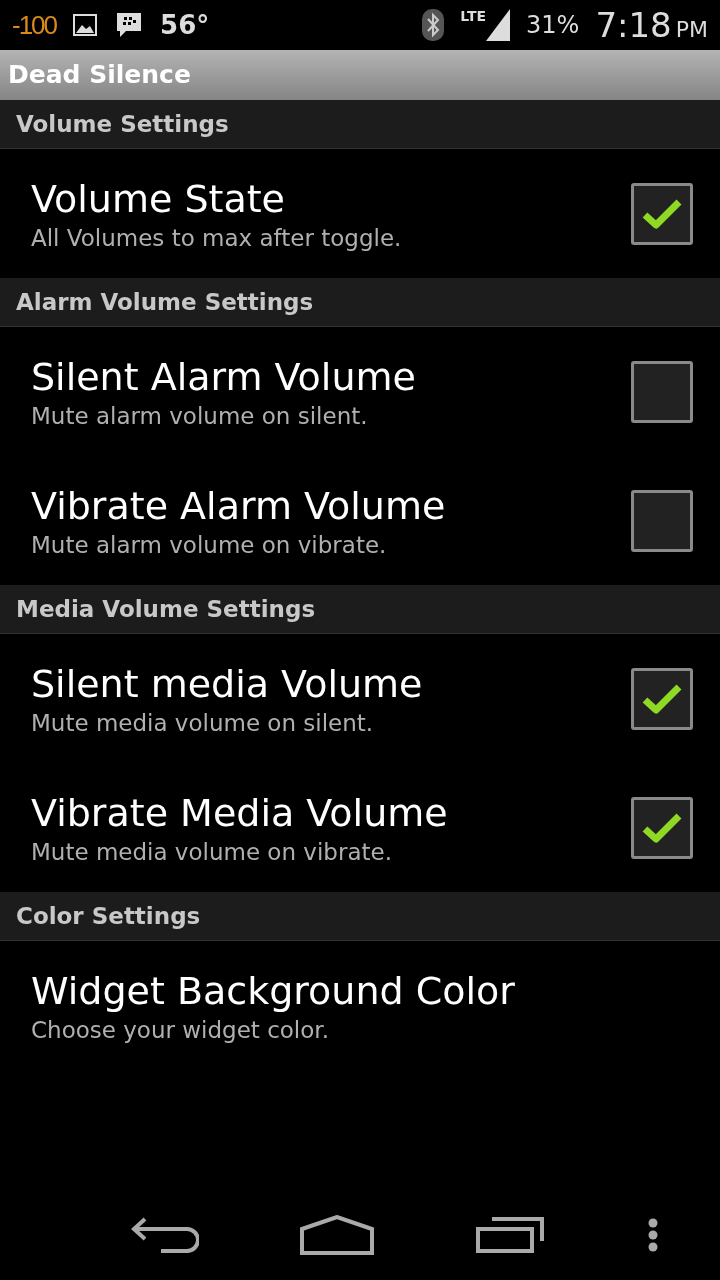 The height and width of the screenshot is (1280, 720). I want to click on preference-summary: Mute alarm volume on vibrate., so click(209, 545).